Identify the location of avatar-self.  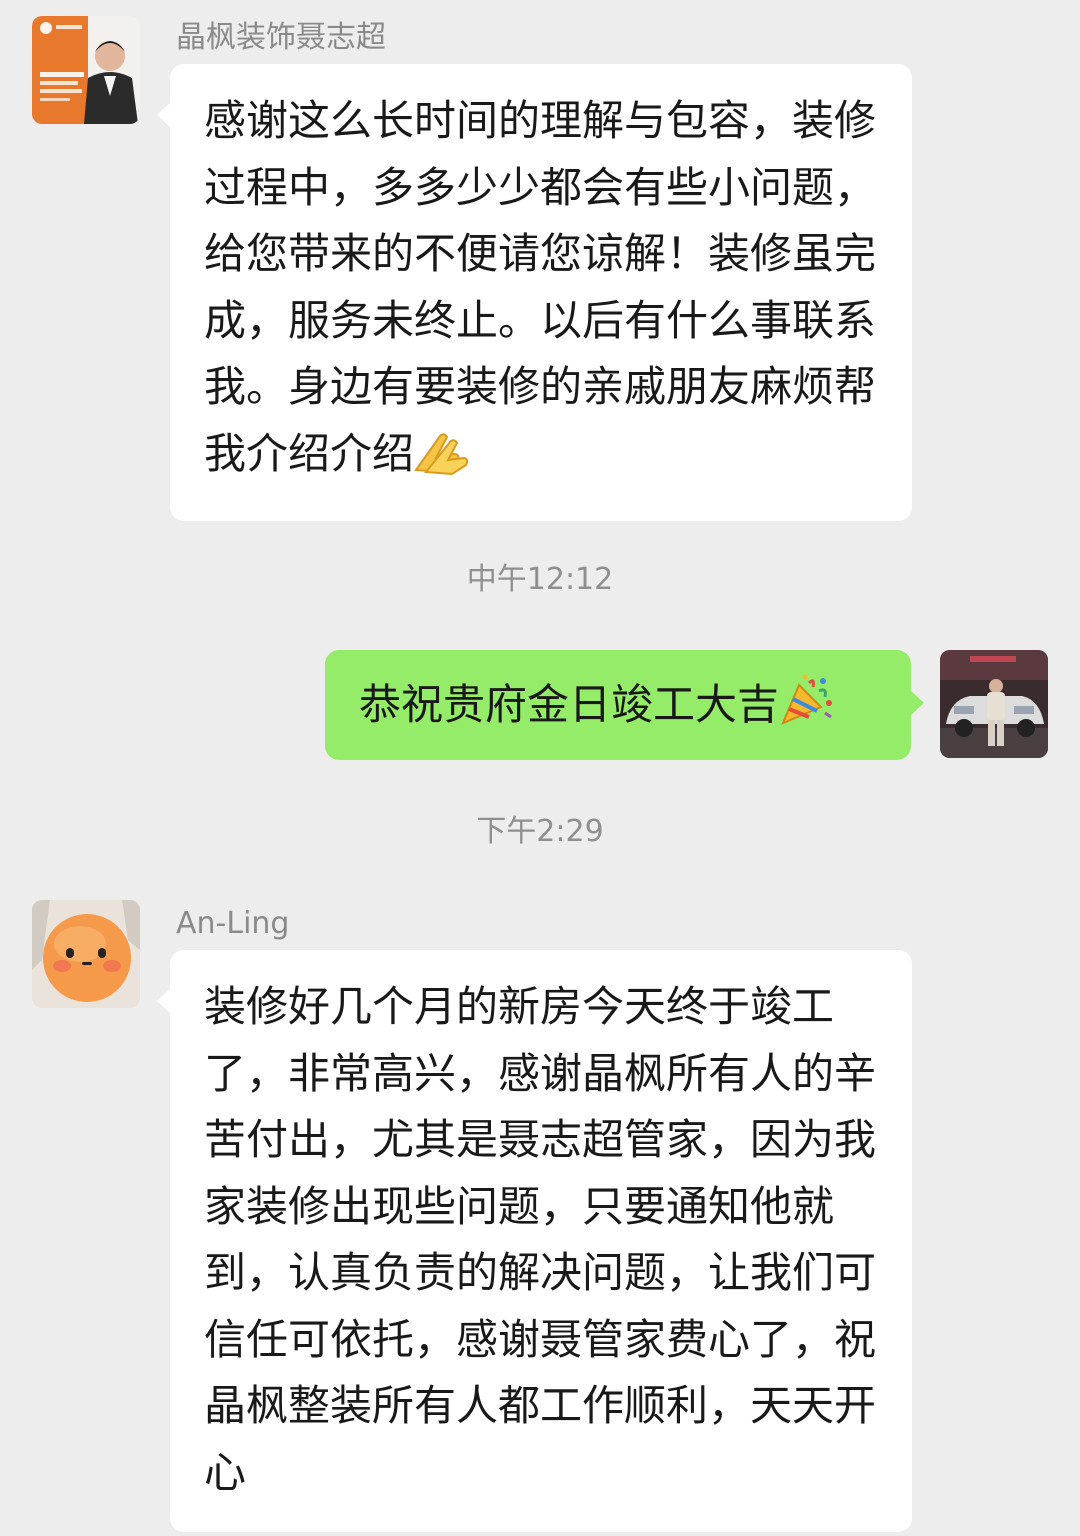
(994, 704).